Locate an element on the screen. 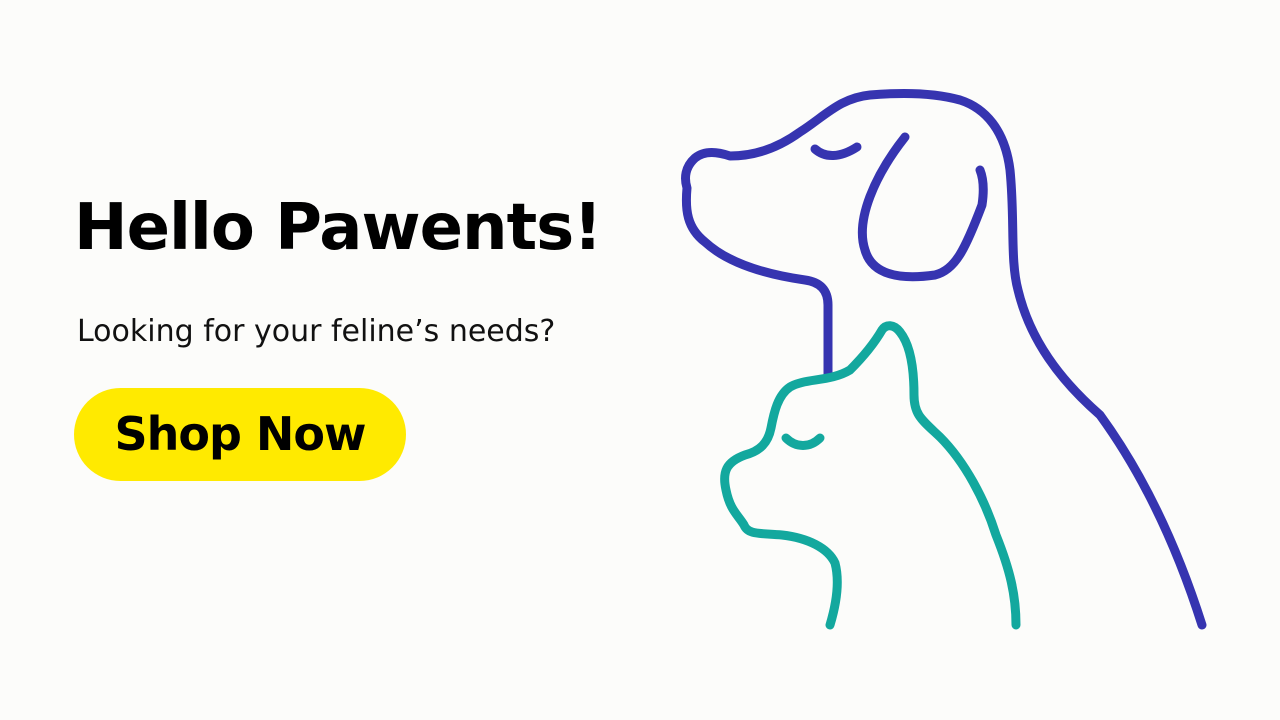 This screenshot has width=1280, height=720. cat-outline-icon is located at coordinates (870, 475).